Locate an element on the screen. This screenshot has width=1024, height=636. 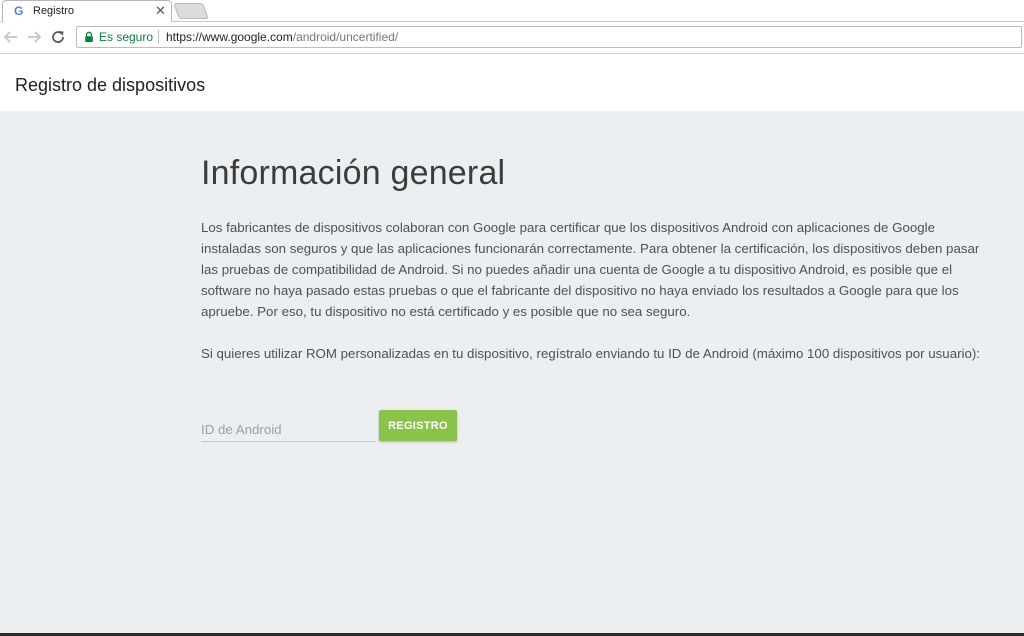
page-header: Registro de dispositivos is located at coordinates (512, 83).